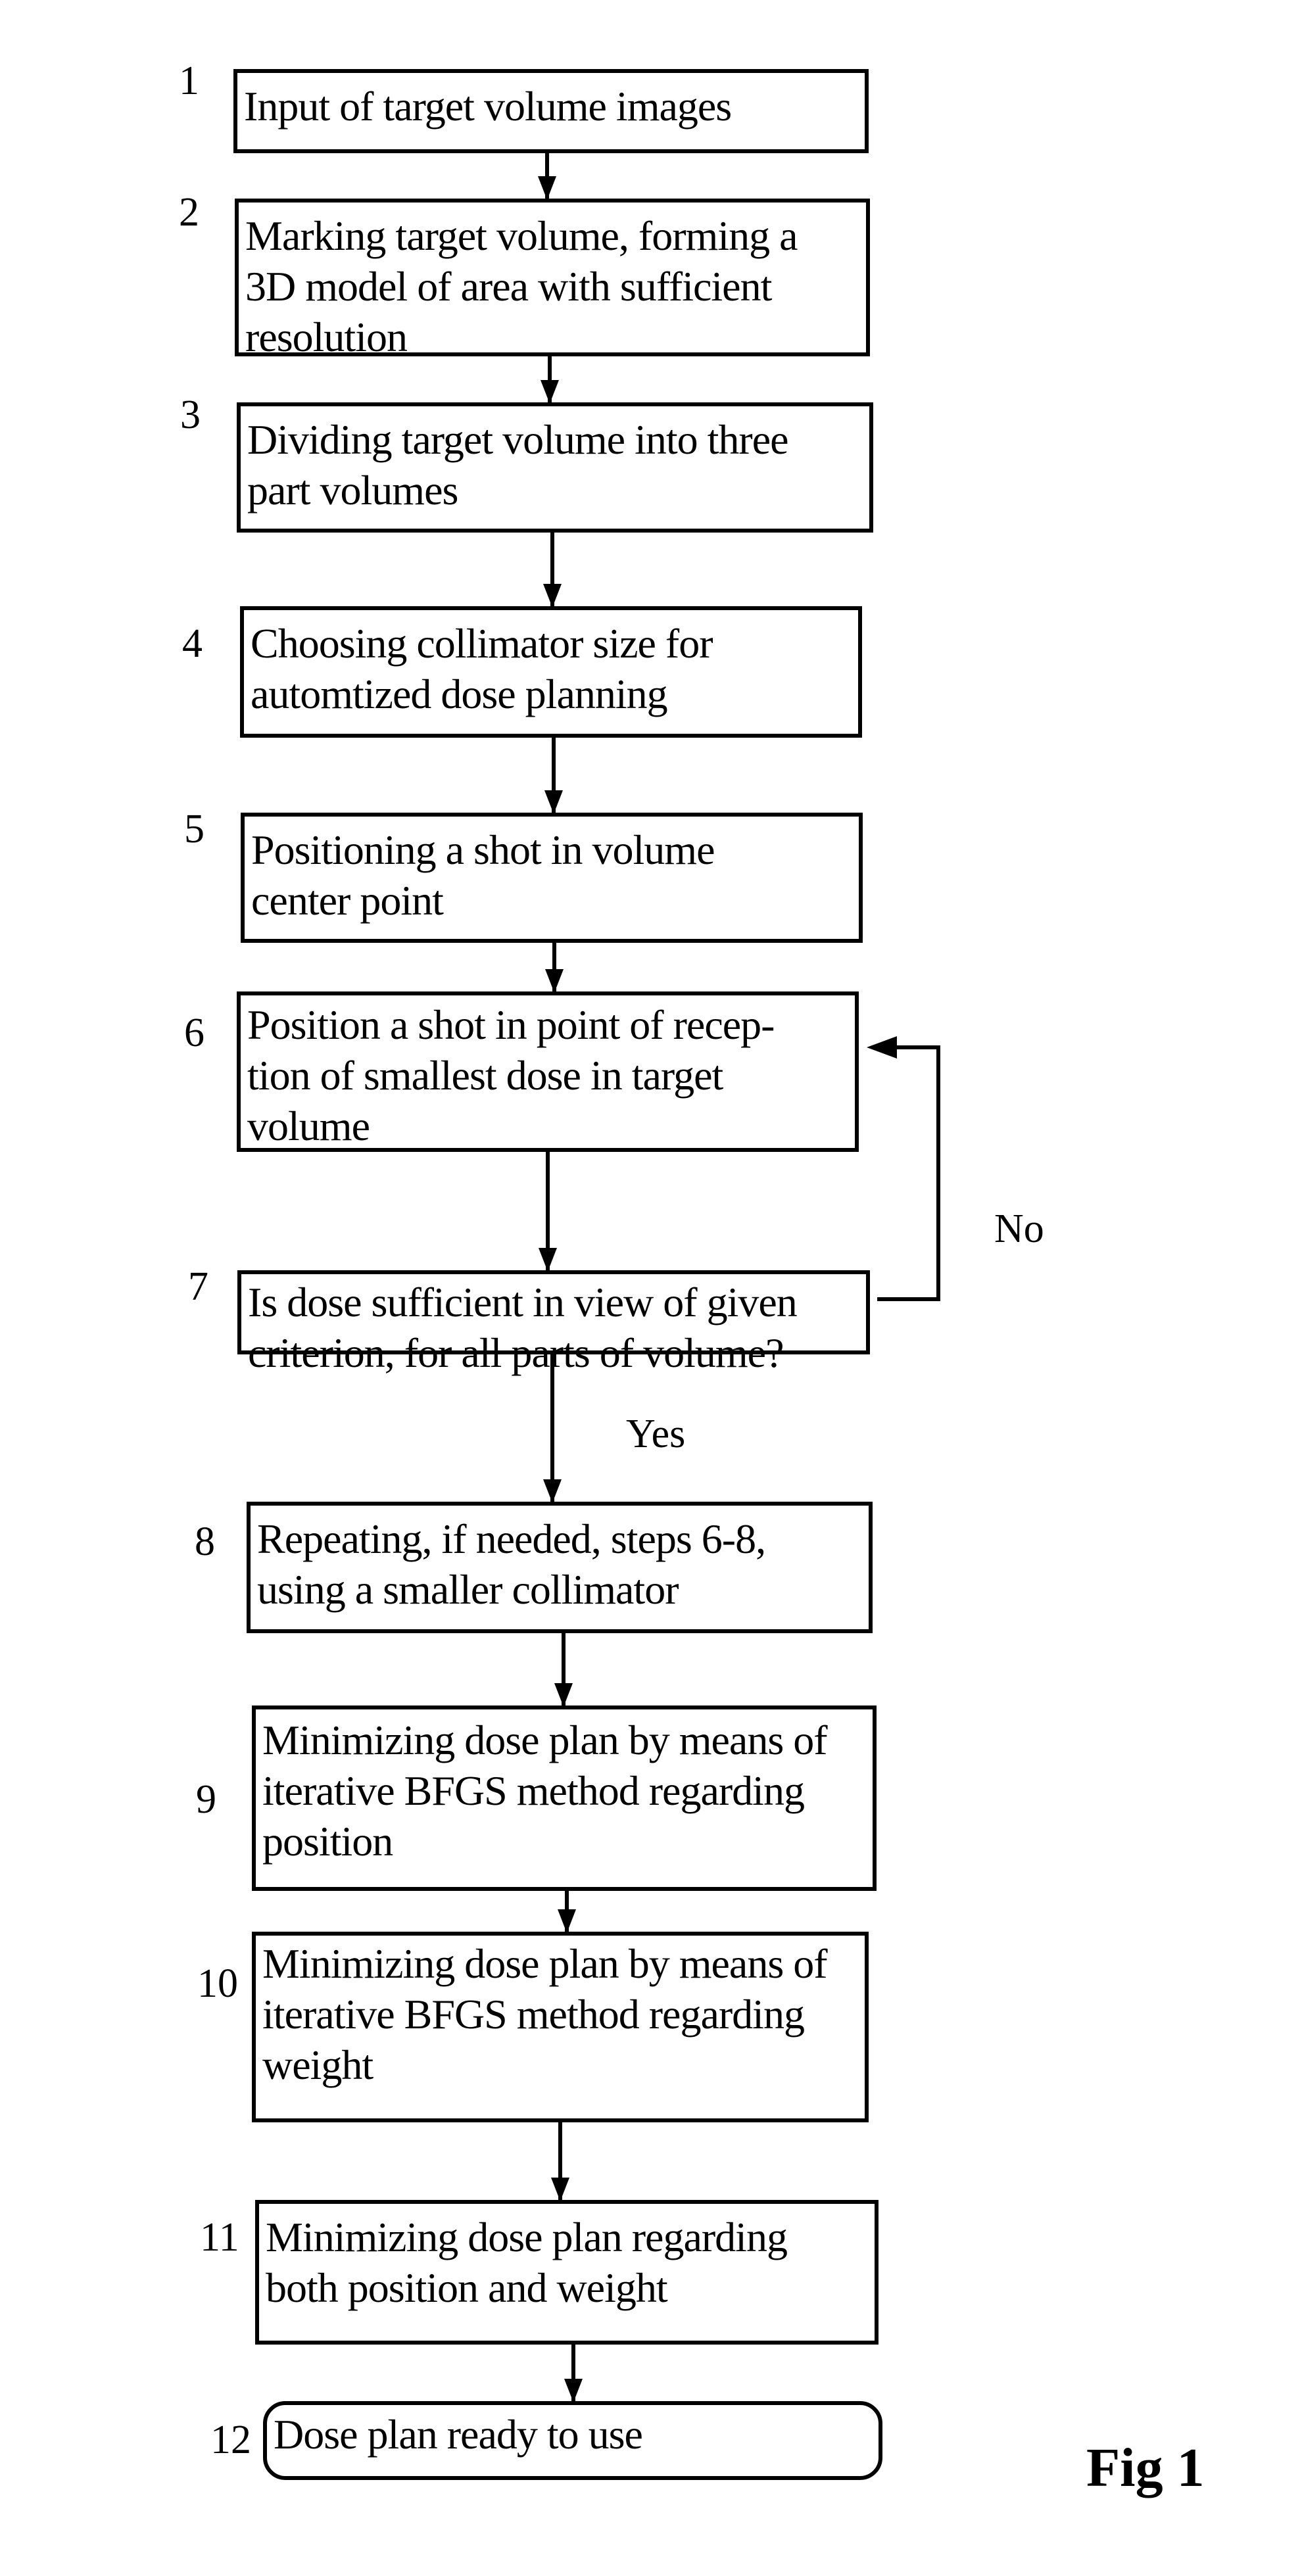  I want to click on step-text-4-line-1: Choosing collimator size for, so click(482, 644).